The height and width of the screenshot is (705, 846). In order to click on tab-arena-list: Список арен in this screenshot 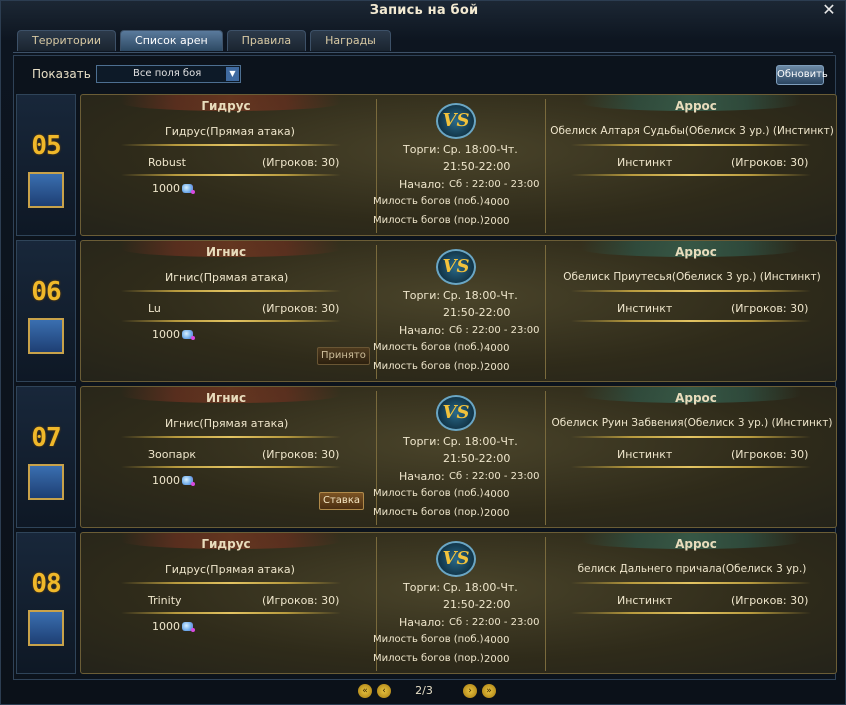, I will do `click(171, 40)`.